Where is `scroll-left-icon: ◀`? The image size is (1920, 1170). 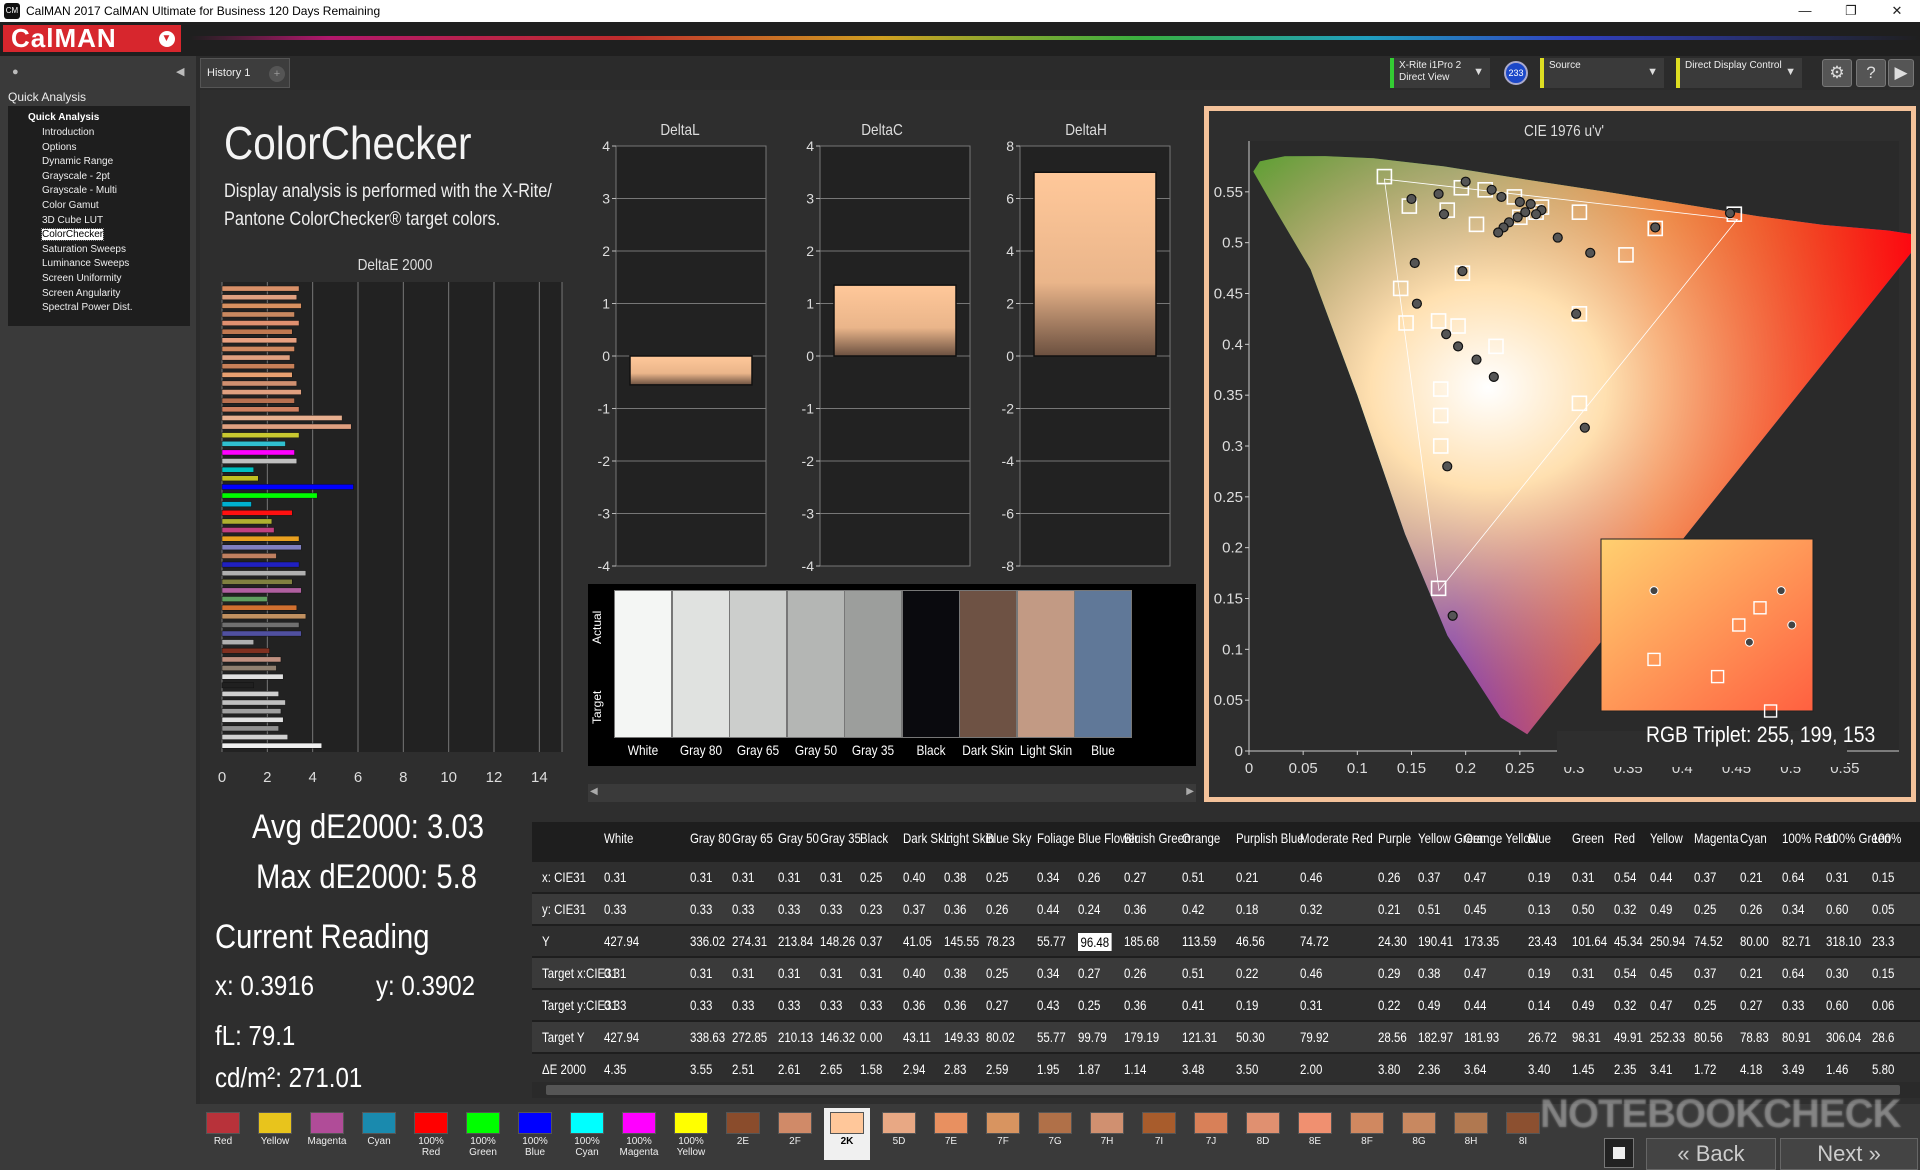 scroll-left-icon: ◀ is located at coordinates (594, 791).